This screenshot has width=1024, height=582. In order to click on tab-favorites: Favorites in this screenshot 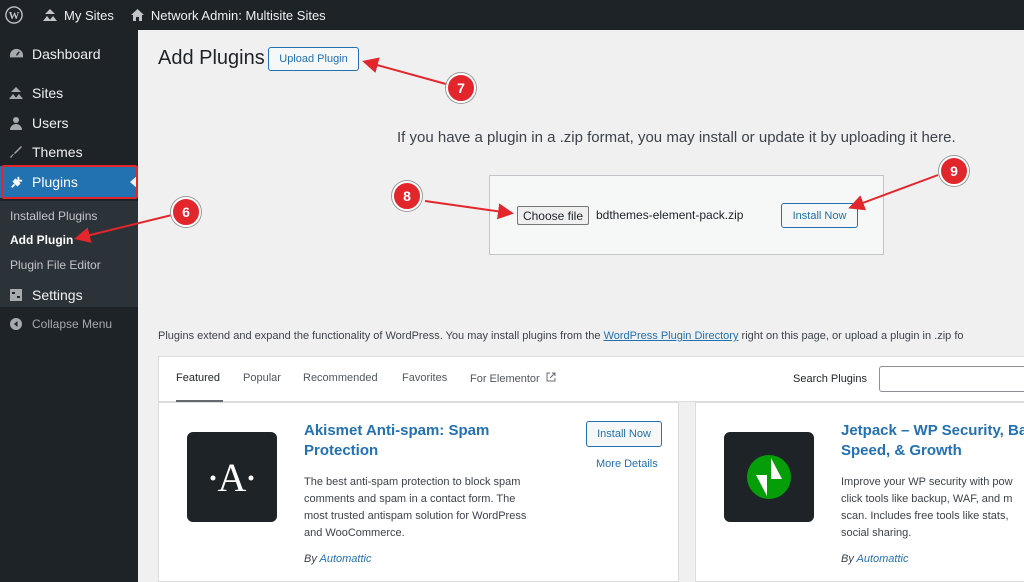, I will do `click(424, 378)`.